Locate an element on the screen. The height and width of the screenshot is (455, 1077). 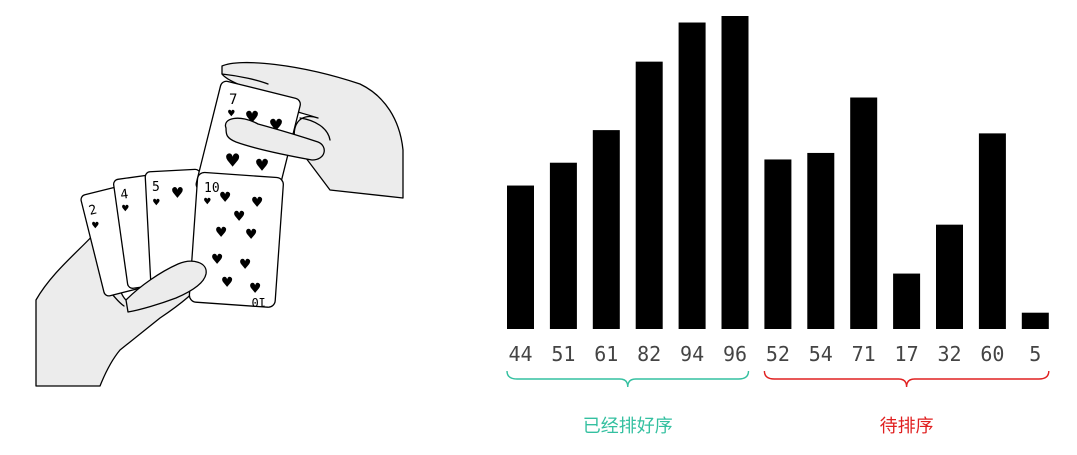
group-brackets: 已经排好序 待排序 is located at coordinates (778, 403).